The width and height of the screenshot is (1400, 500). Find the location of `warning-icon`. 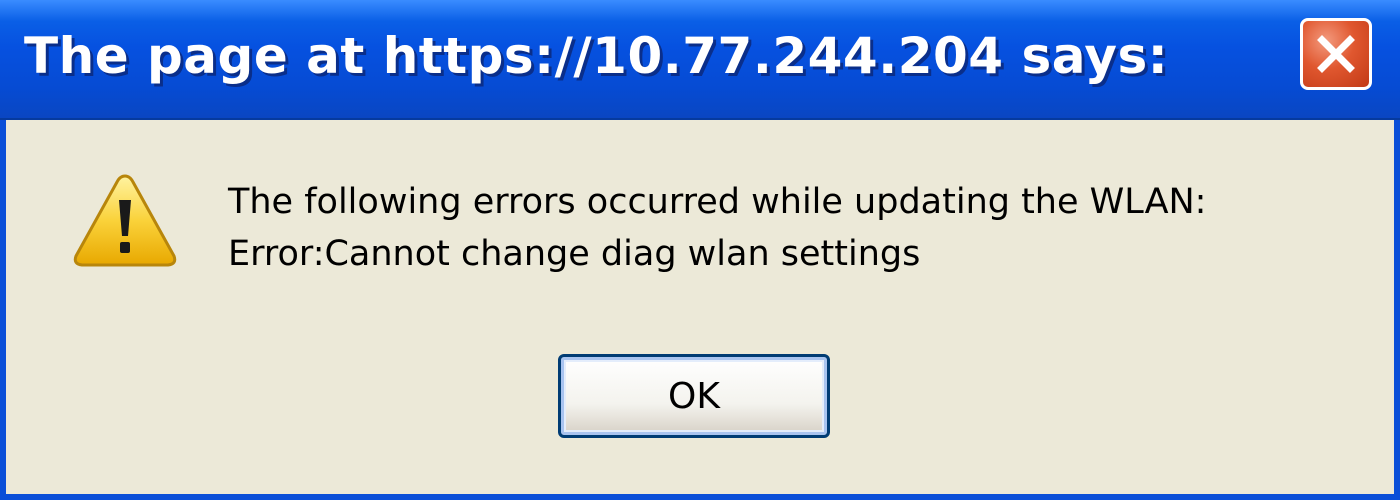

warning-icon is located at coordinates (125, 220).